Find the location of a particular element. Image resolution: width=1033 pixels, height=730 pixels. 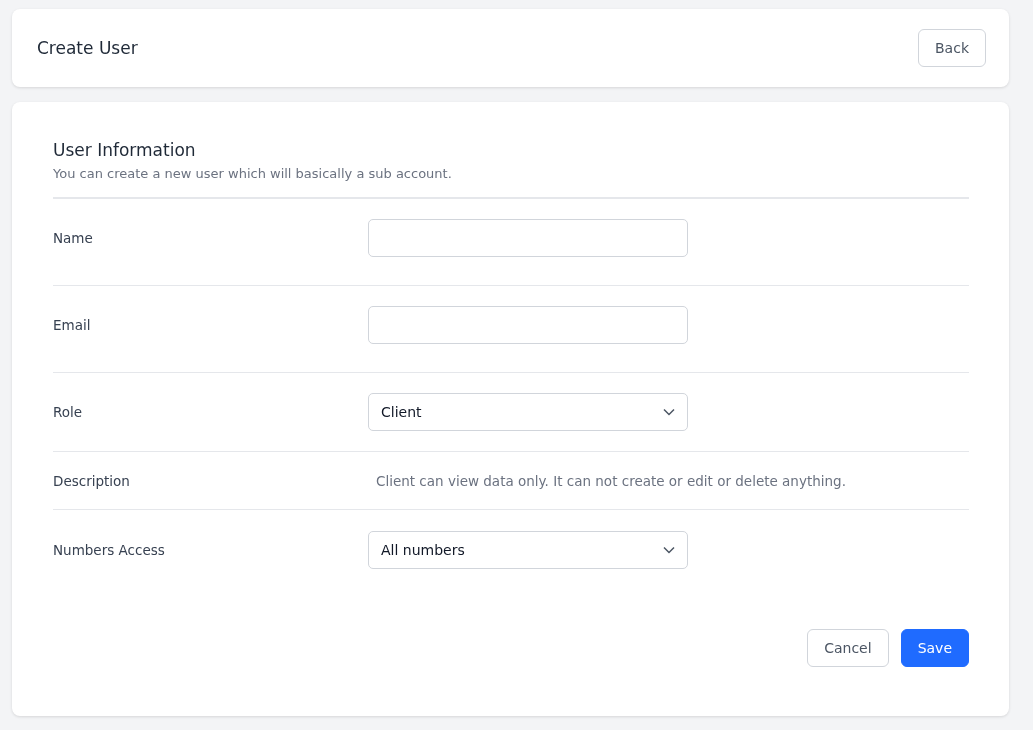

description-text: Client can view data only. It can not create or edit or delete anything. is located at coordinates (611, 480).